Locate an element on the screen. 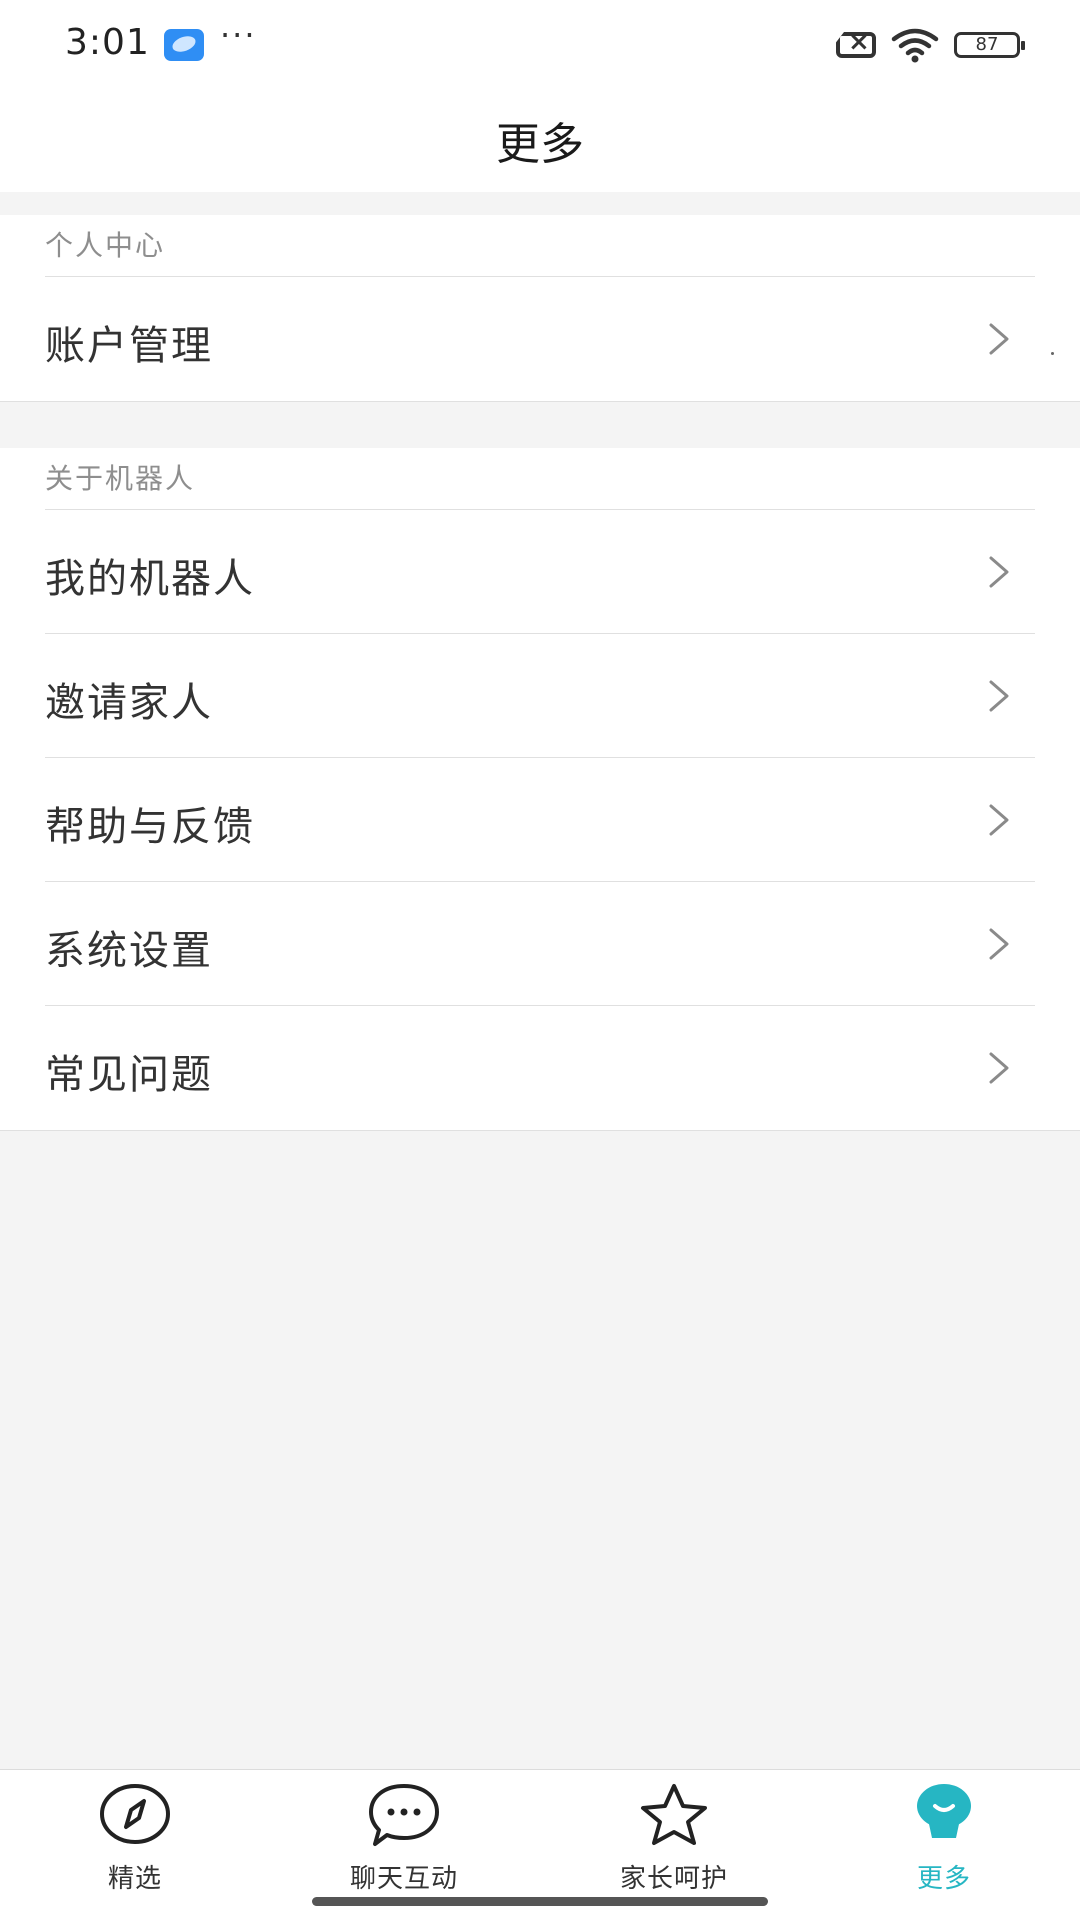 The image size is (1080, 1921). title-bar: 更多 is located at coordinates (540, 141).